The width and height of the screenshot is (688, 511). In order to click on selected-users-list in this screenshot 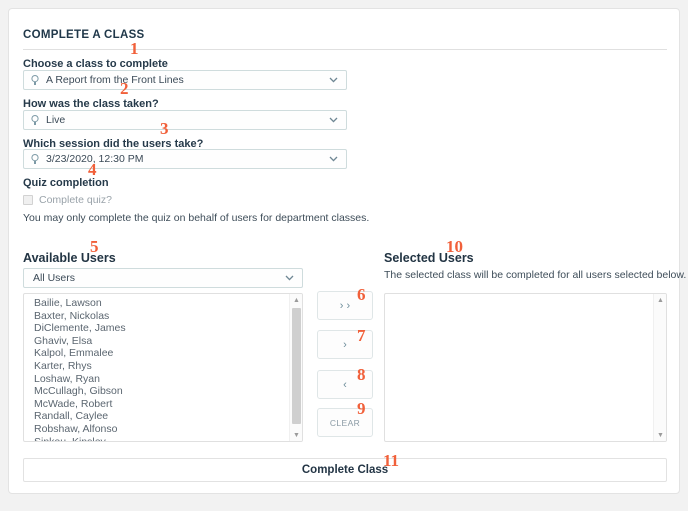, I will do `click(519, 369)`.